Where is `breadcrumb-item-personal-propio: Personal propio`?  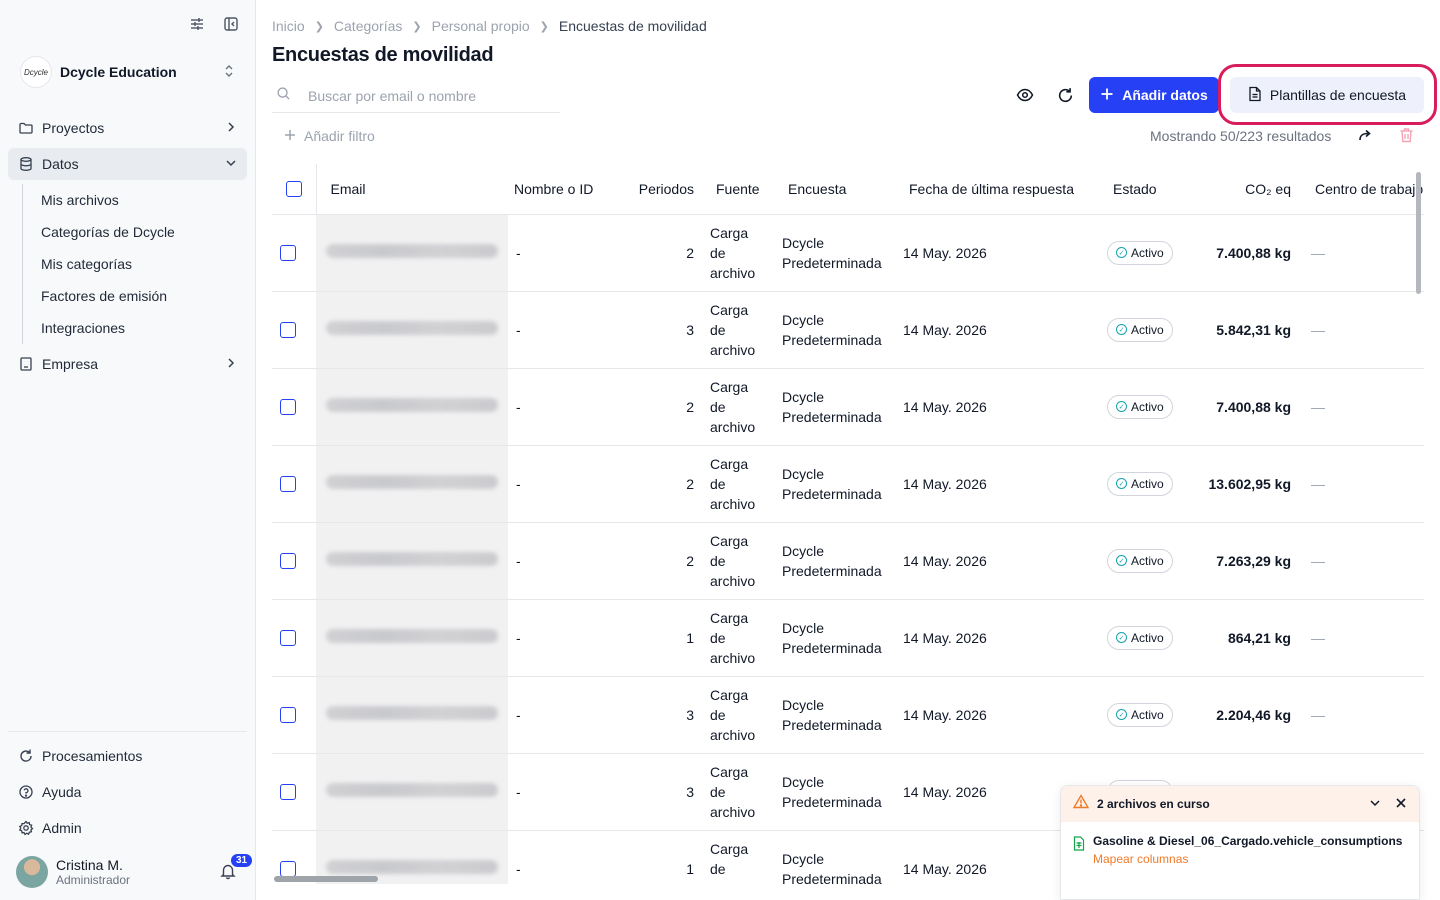 breadcrumb-item-personal-propio: Personal propio is located at coordinates (481, 26).